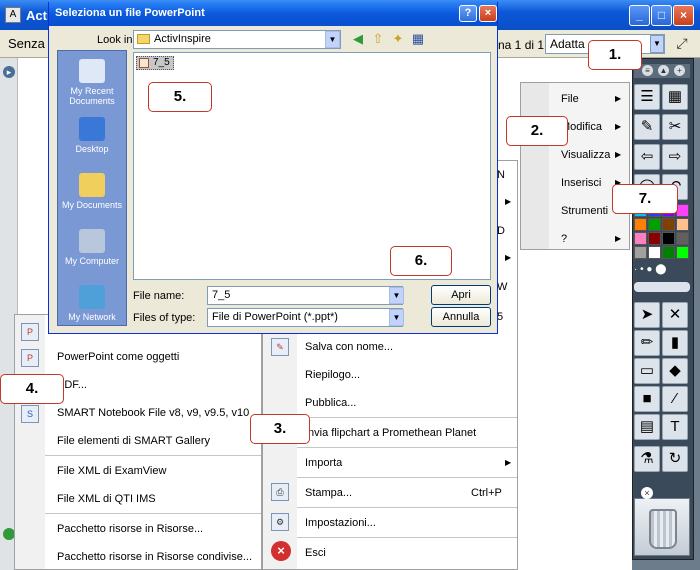  I want to click on file-type-select: File di PowerPoint (*.ppt*), so click(305, 317).